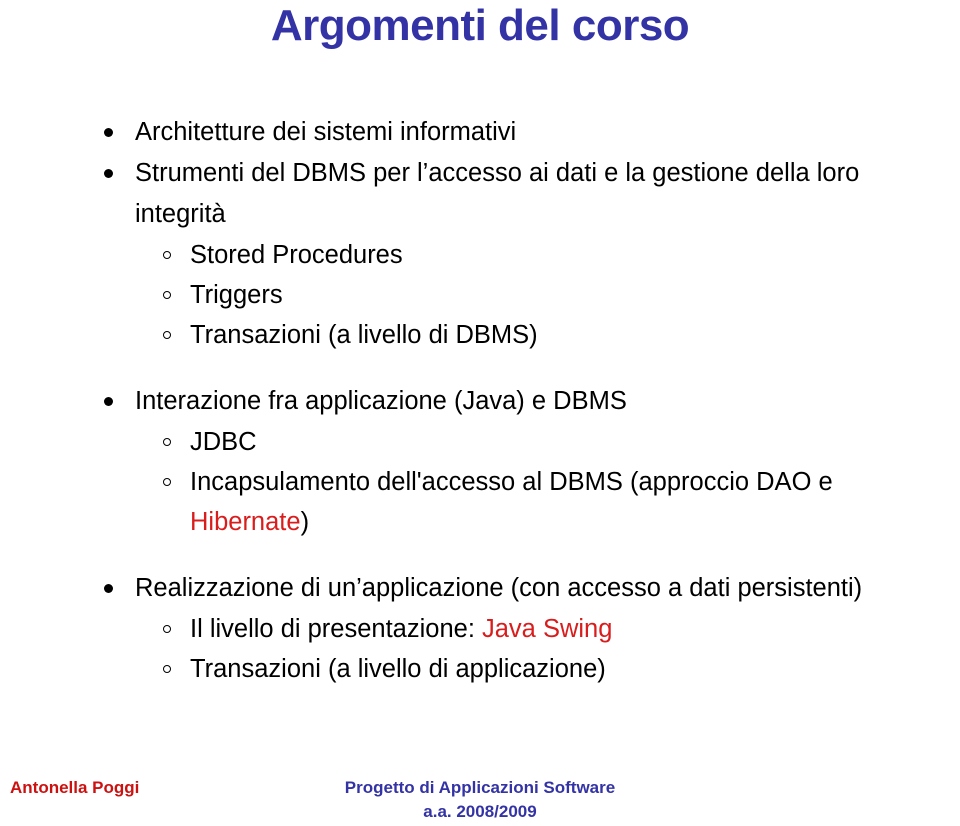 The width and height of the screenshot is (960, 826). Describe the element at coordinates (305, 522) in the screenshot. I see `list-item-text-suffix: )` at that location.